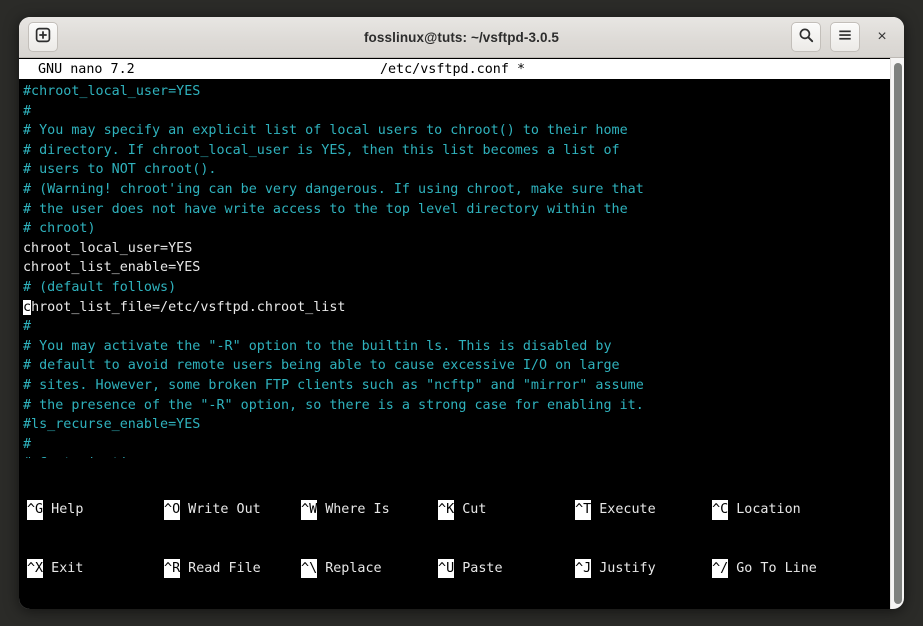 This screenshot has width=923, height=626. What do you see at coordinates (627, 568) in the screenshot?
I see `shortcut-label: Justify` at bounding box center [627, 568].